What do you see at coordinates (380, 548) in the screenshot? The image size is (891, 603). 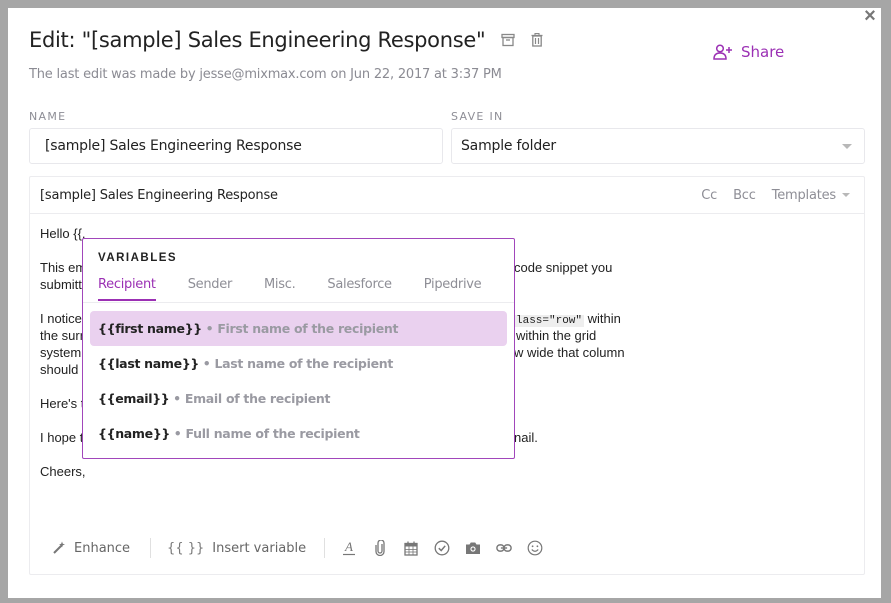 I see `attachment-icon` at bounding box center [380, 548].